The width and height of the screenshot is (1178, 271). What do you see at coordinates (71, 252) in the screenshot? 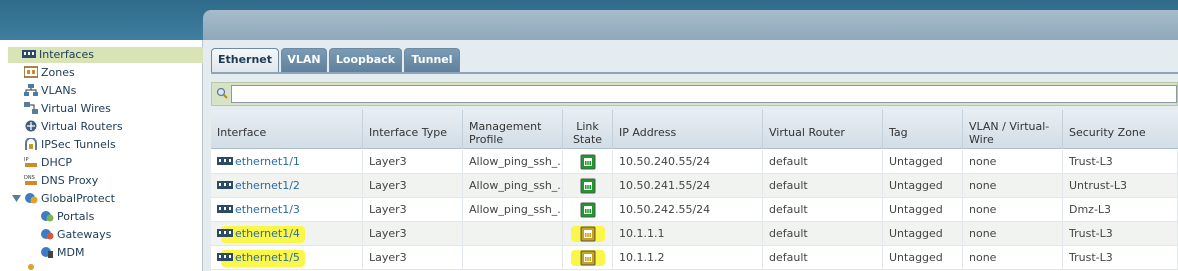
I see `sidebar-item-label: MDM` at bounding box center [71, 252].